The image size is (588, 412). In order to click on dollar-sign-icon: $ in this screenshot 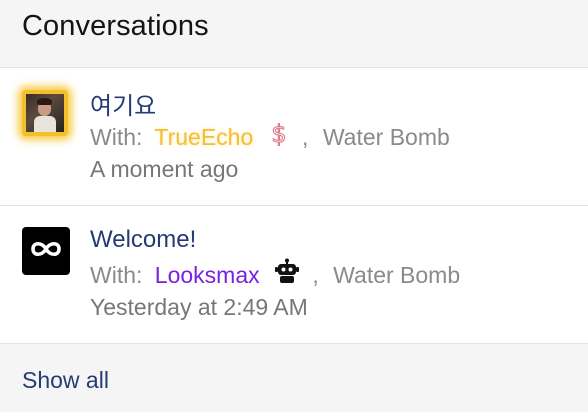, I will do `click(279, 136)`.